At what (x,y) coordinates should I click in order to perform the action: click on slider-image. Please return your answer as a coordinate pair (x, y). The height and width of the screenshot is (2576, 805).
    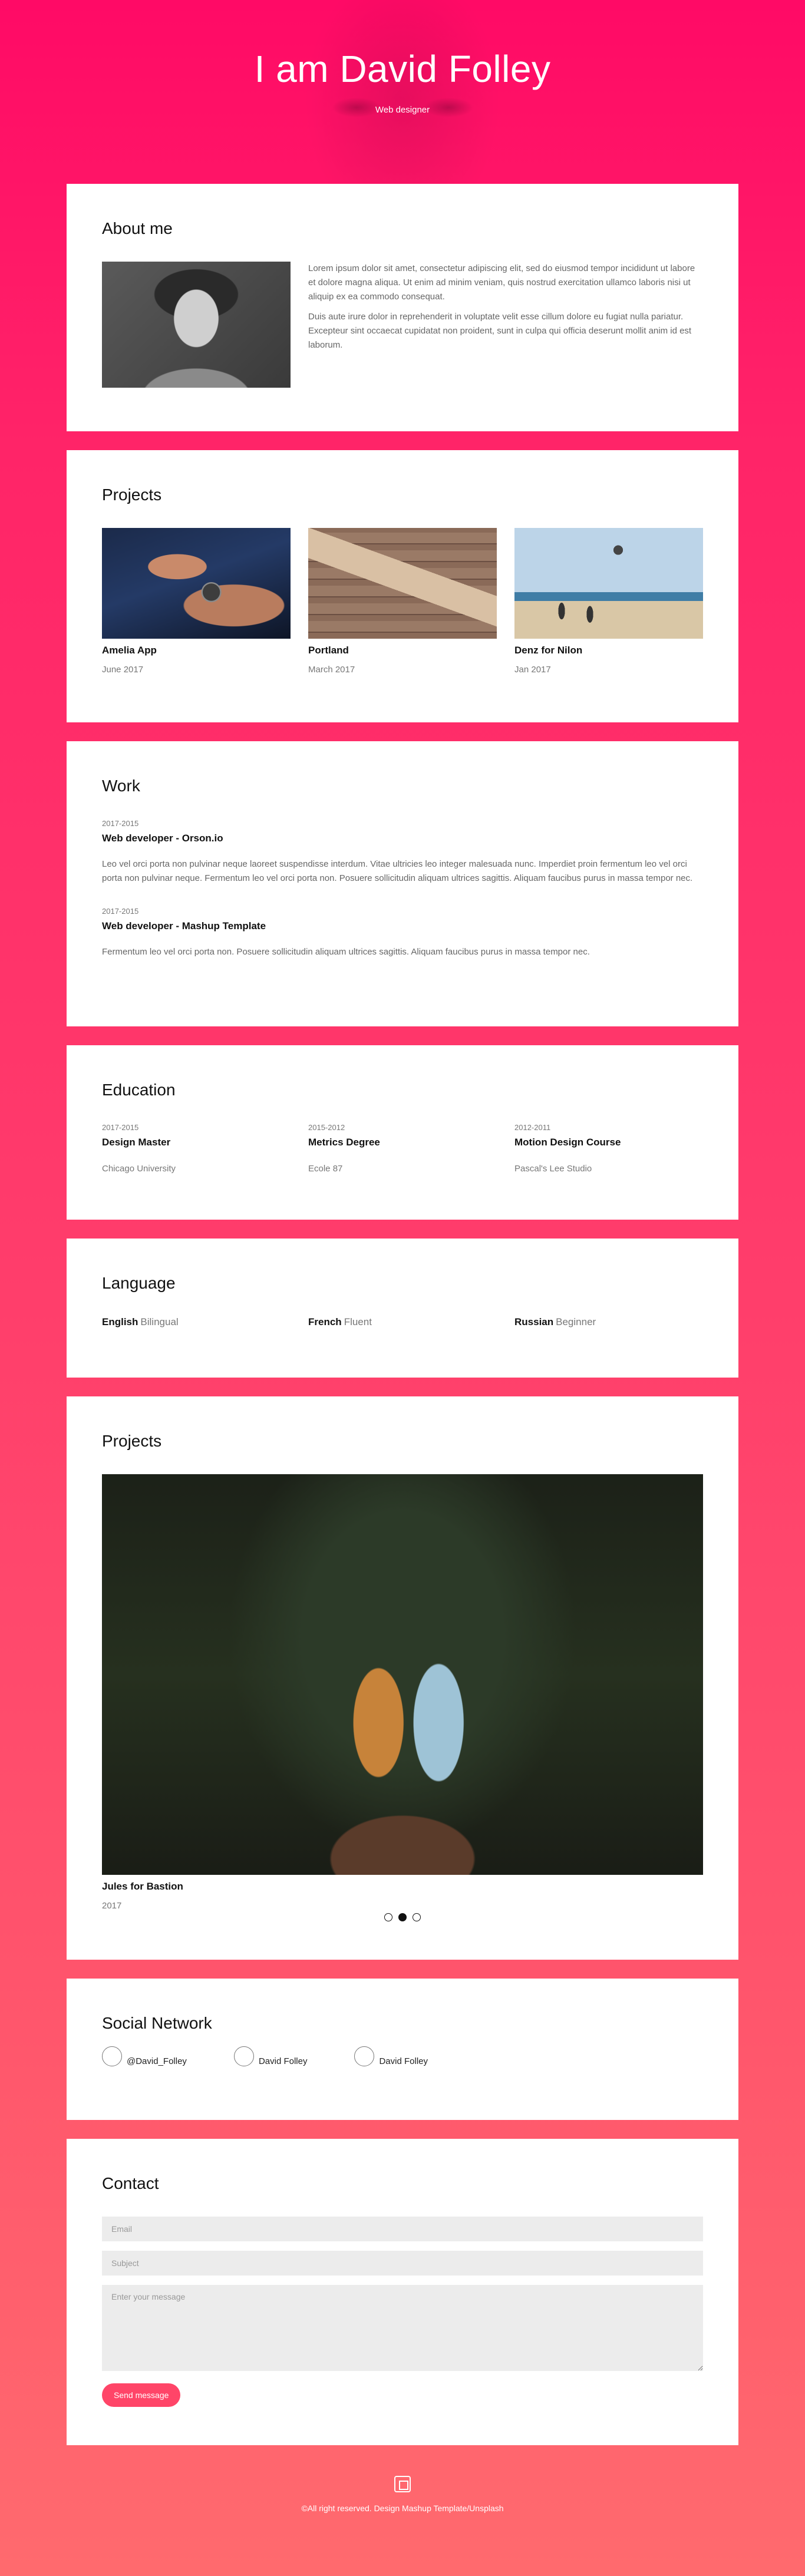
    Looking at the image, I should click on (402, 1674).